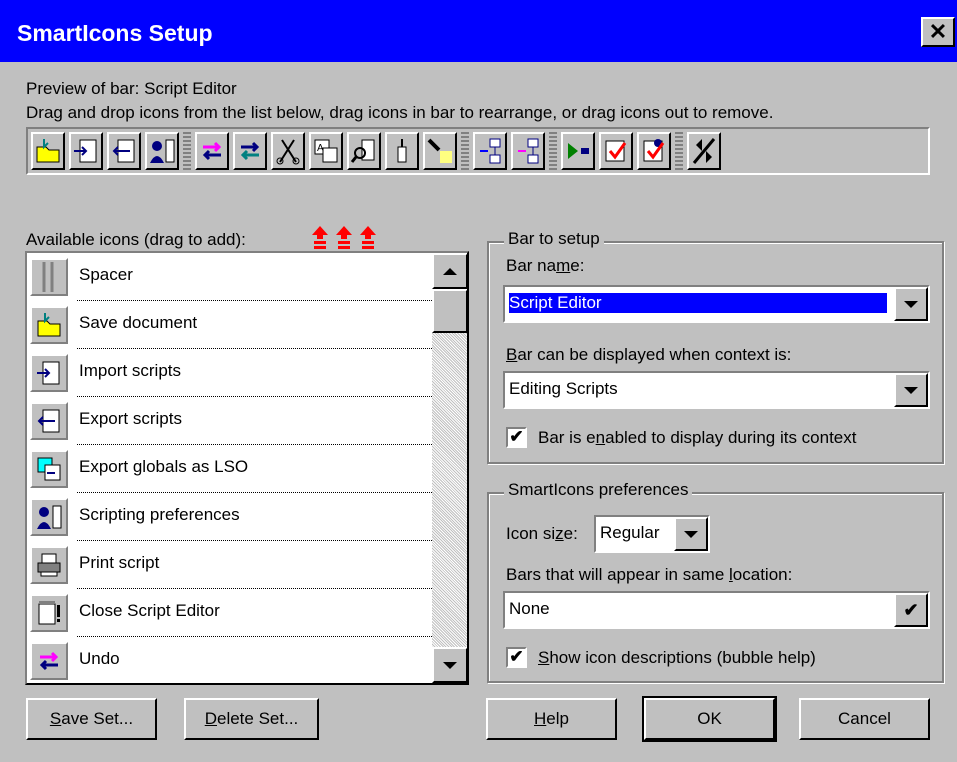 The image size is (957, 762). I want to click on list-item-label: Export scripts, so click(130, 418).